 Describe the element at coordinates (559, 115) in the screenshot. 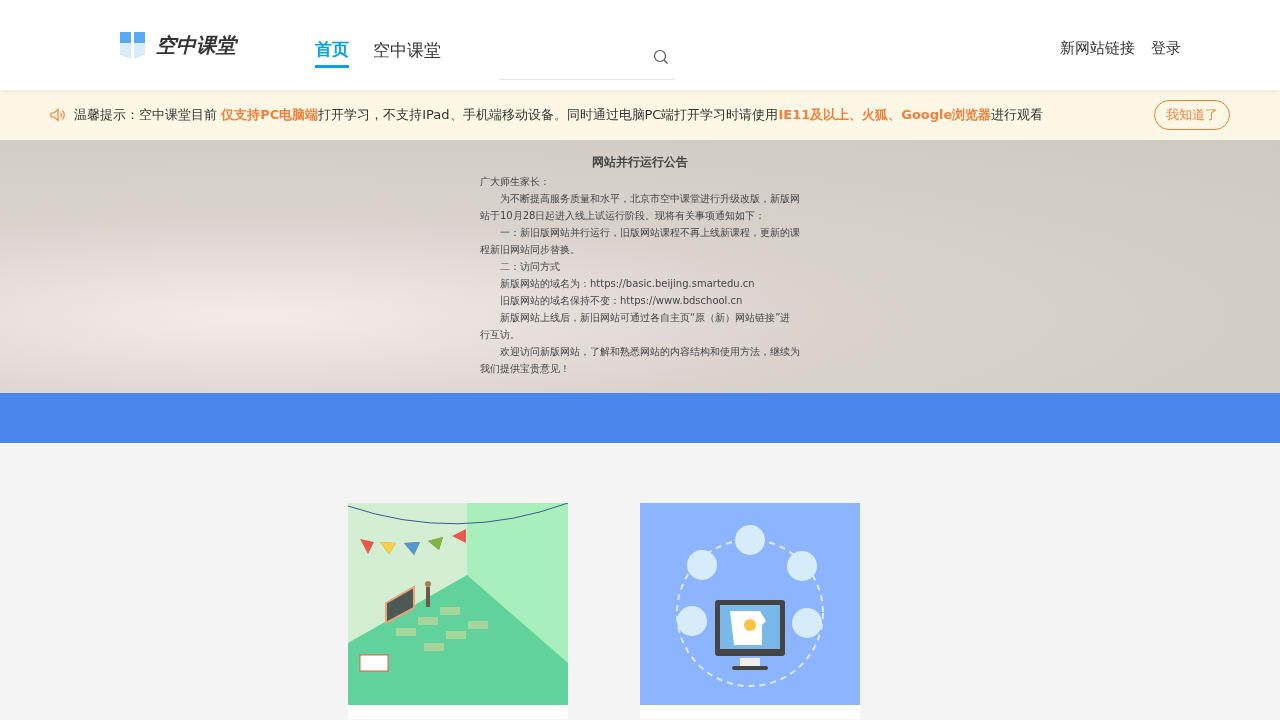

I see `notice-text: 温馨提示：空中课堂目前 仅支持PC电脑端打开学习，不支持IPad、手机端移动设备。同时通过电脑PC端打开学习时请使用IE11及以上、火狐、Google浏览器进行观看` at that location.